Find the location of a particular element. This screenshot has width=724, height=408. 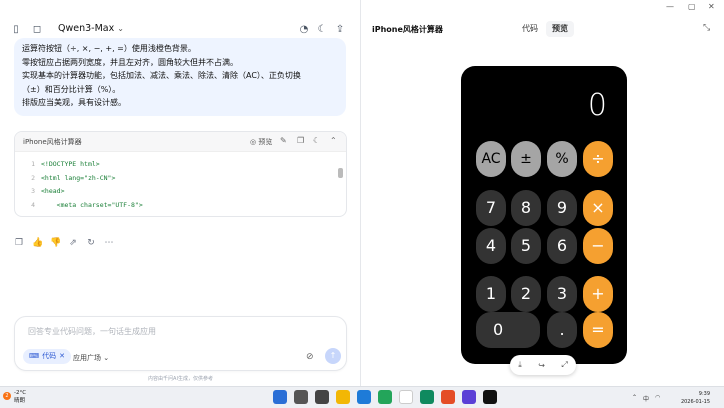

tab-preview: 预览 is located at coordinates (560, 29).